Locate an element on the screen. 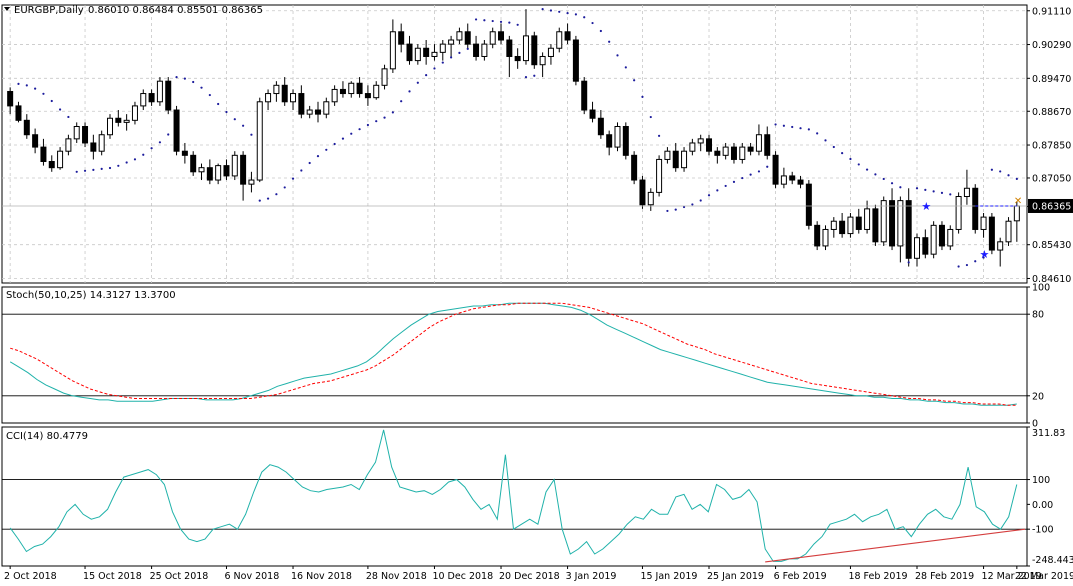 The height and width of the screenshot is (586, 1073). time-tick-label: 25 Jan 2019 is located at coordinates (735, 576).